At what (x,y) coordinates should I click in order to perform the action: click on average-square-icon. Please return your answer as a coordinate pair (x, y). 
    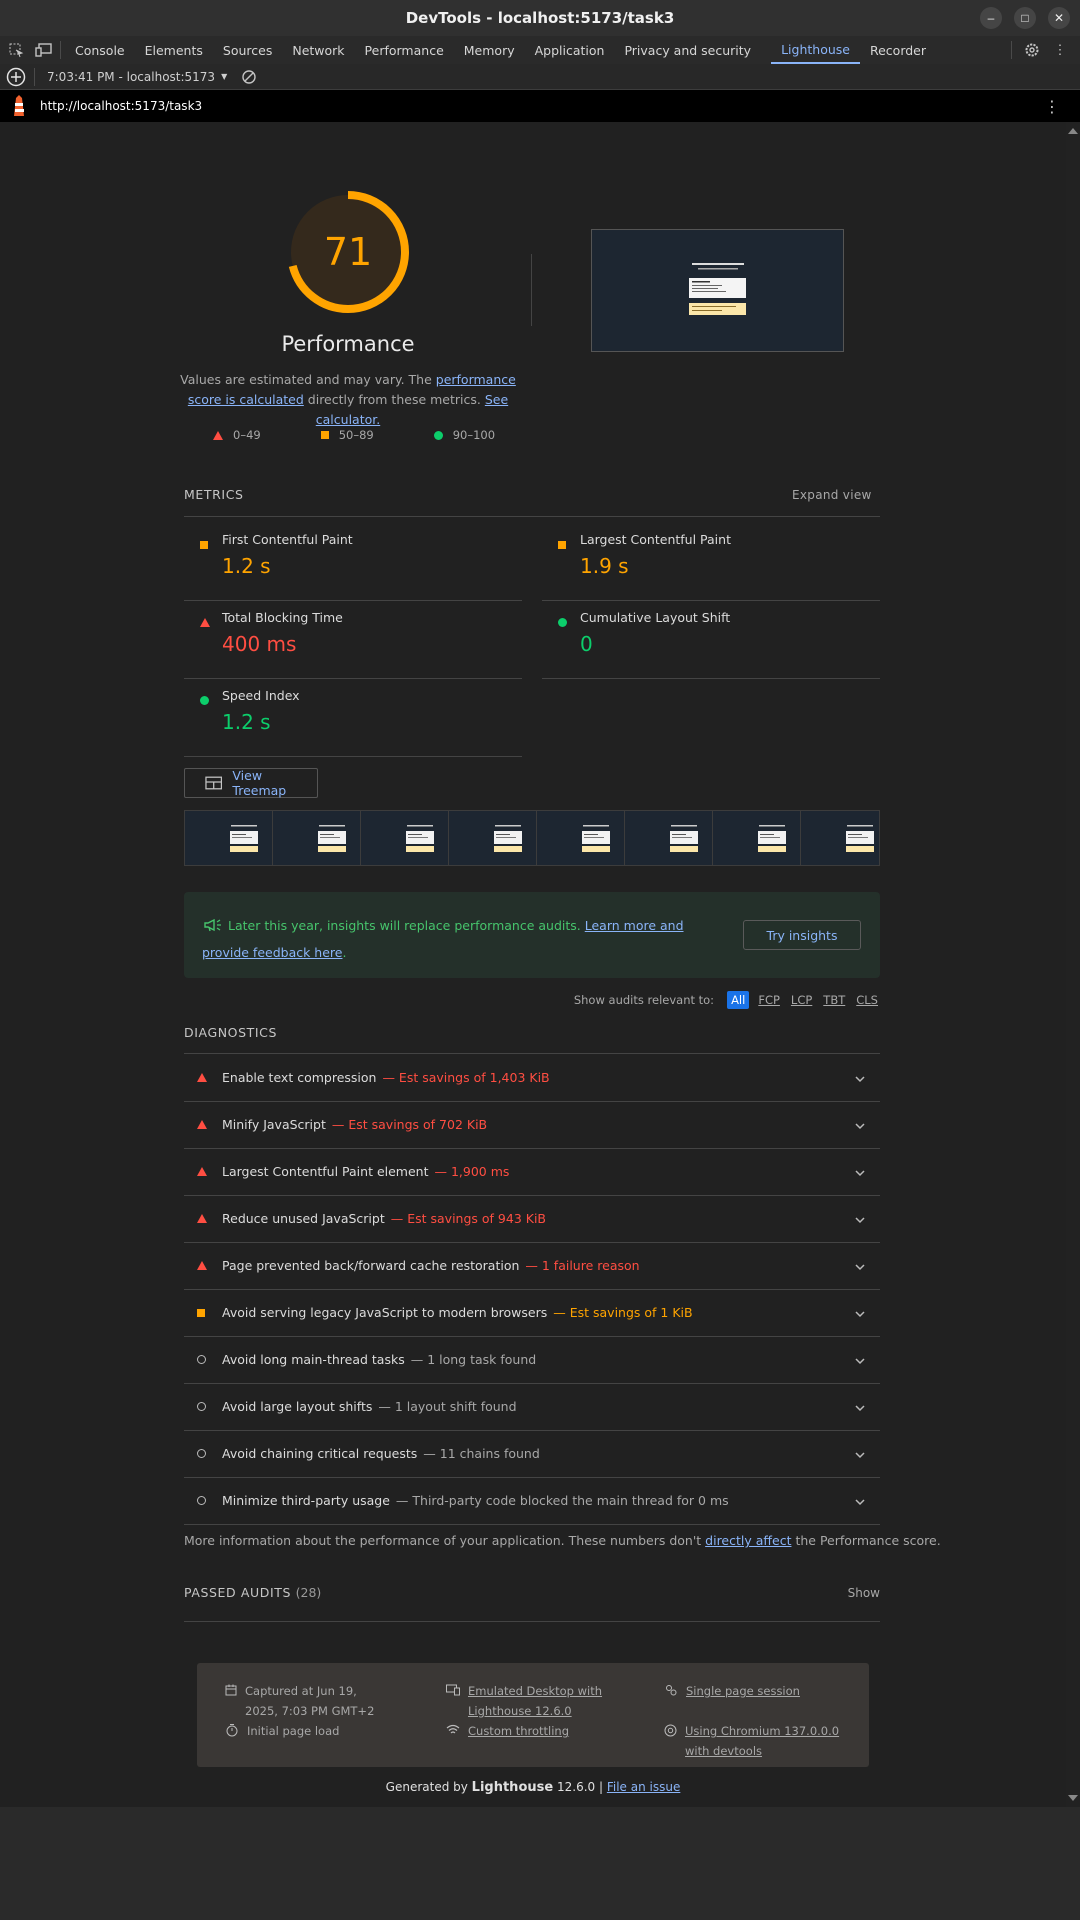
    Looking at the image, I should click on (207, 1312).